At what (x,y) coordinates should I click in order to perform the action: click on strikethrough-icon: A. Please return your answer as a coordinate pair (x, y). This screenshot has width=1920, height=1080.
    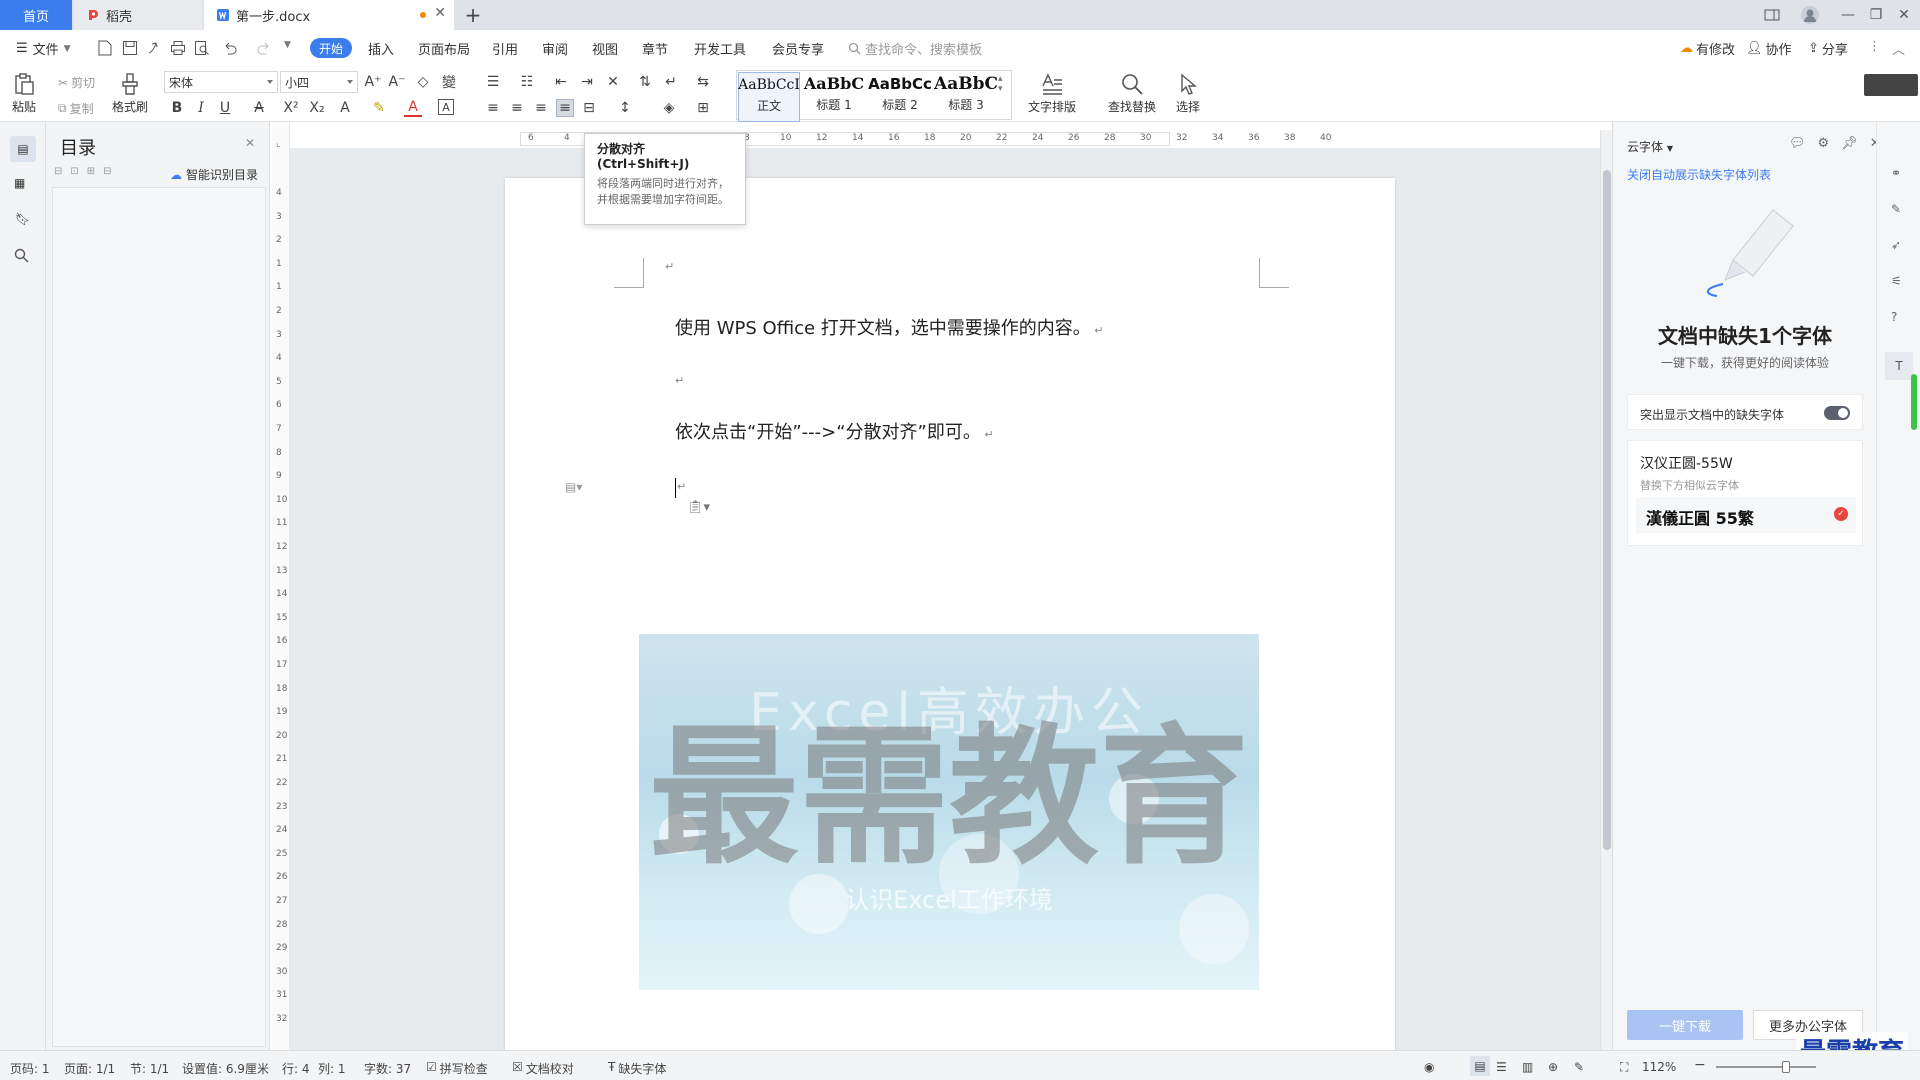
    Looking at the image, I should click on (259, 108).